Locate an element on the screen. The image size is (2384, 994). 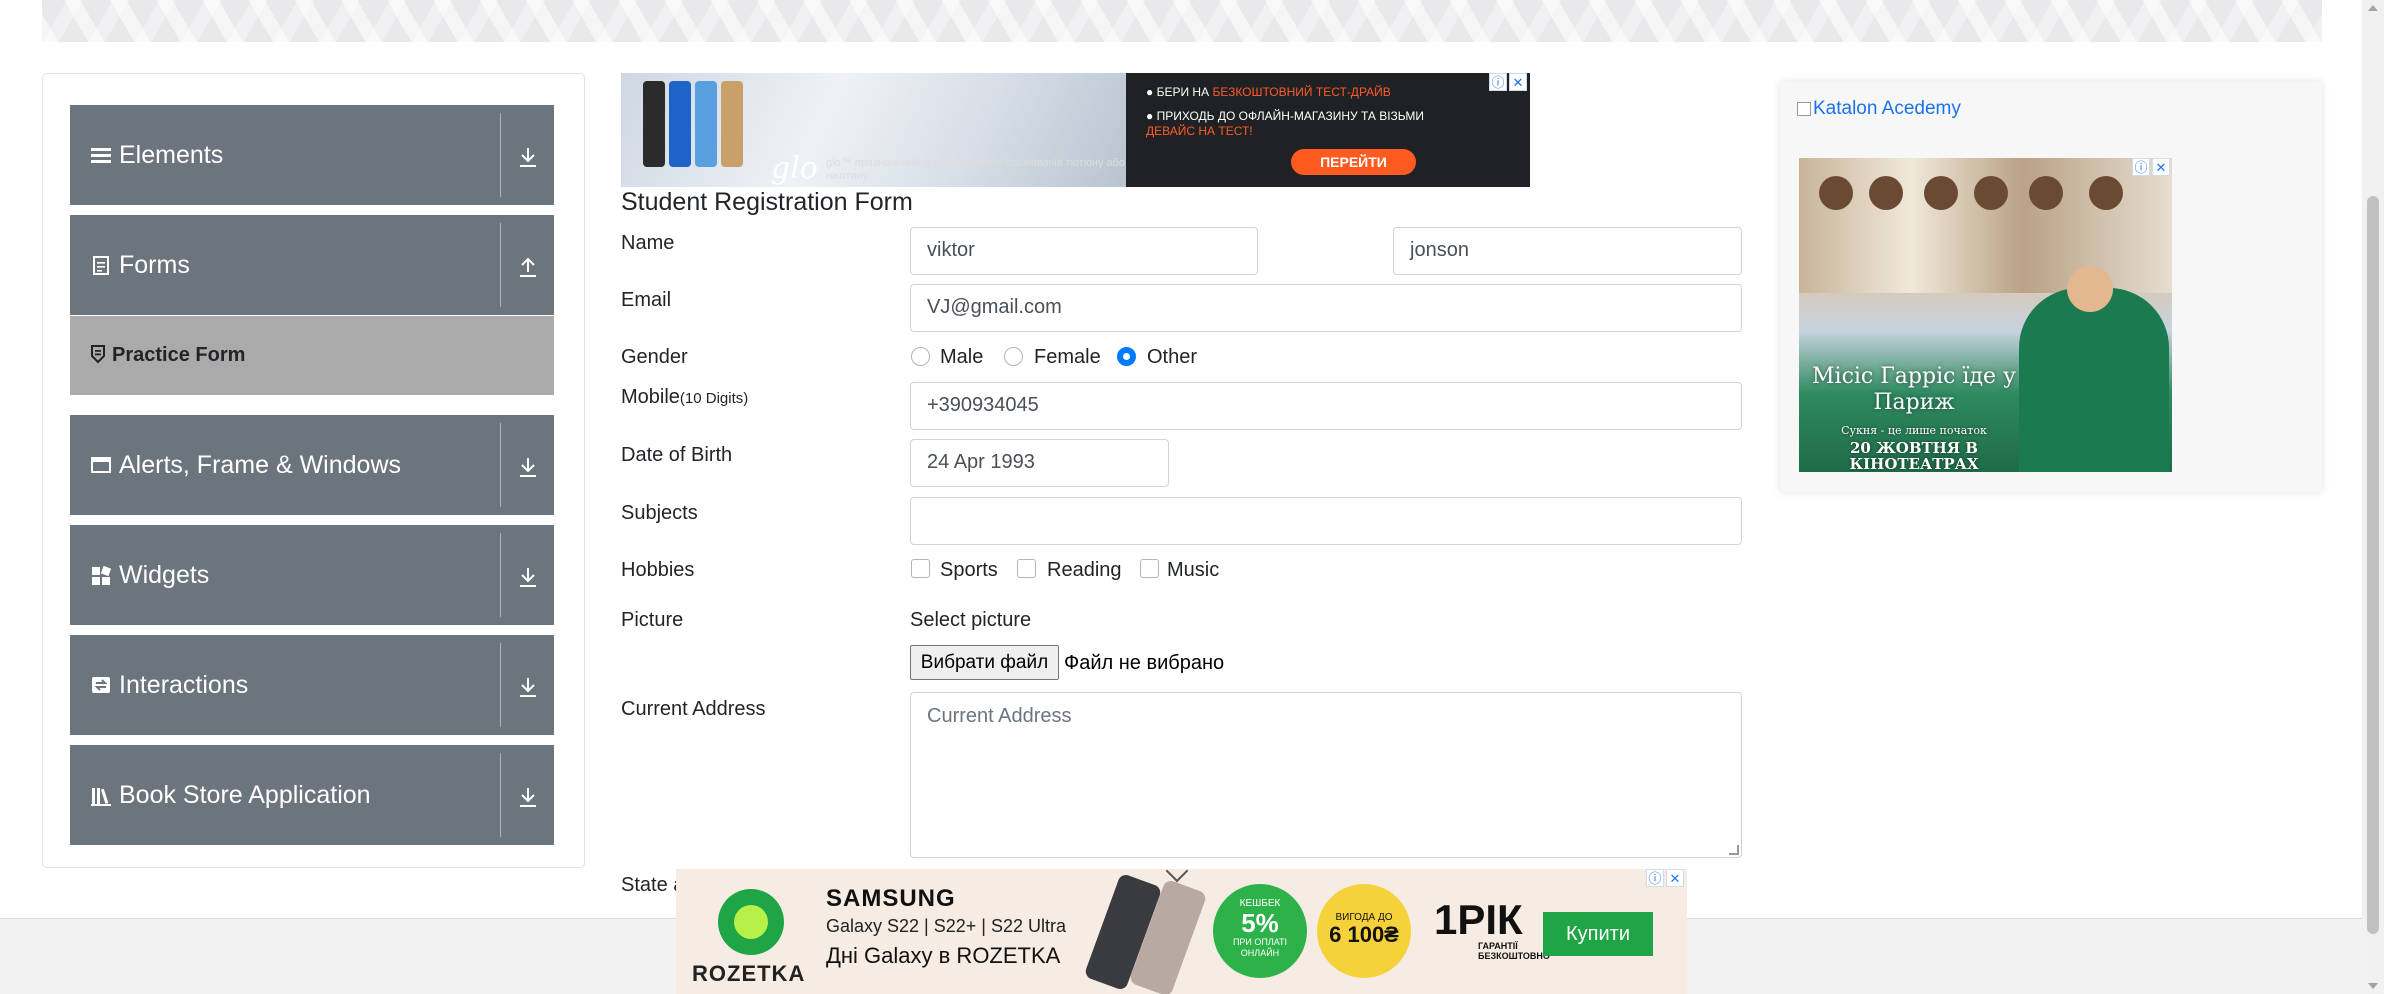
hobby-music-label: Music is located at coordinates (1193, 570).